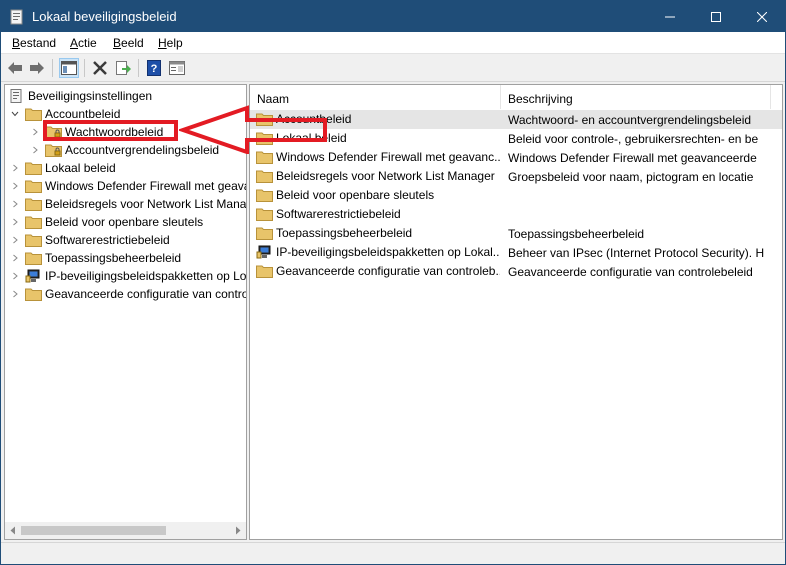 Image resolution: width=786 pixels, height=565 pixels. I want to click on minimize-button, so click(670, 16).